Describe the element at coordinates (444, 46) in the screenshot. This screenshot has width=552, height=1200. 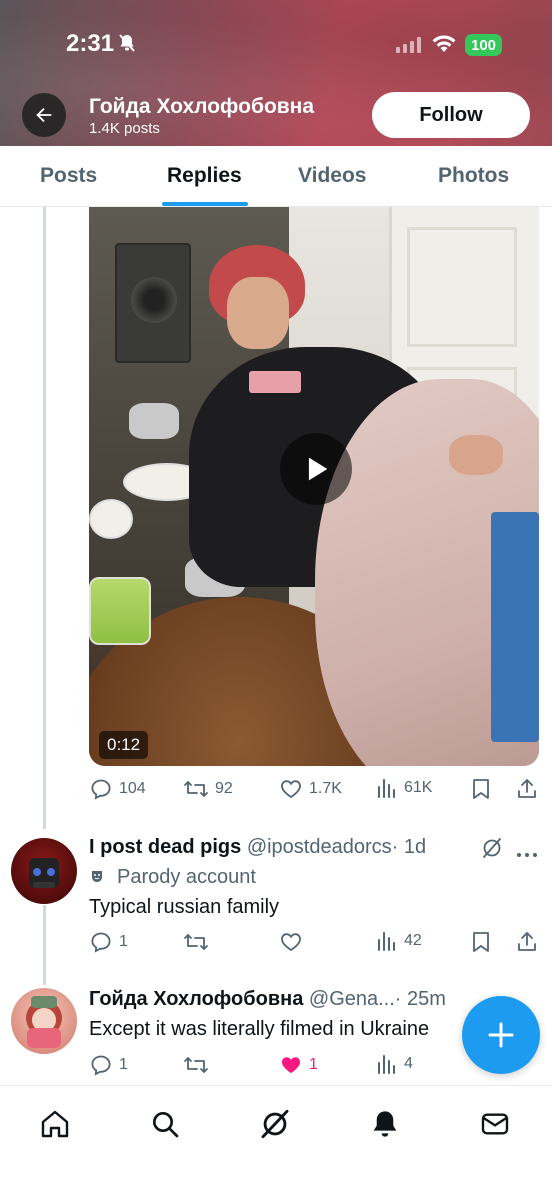
I see `wifi-icon` at that location.